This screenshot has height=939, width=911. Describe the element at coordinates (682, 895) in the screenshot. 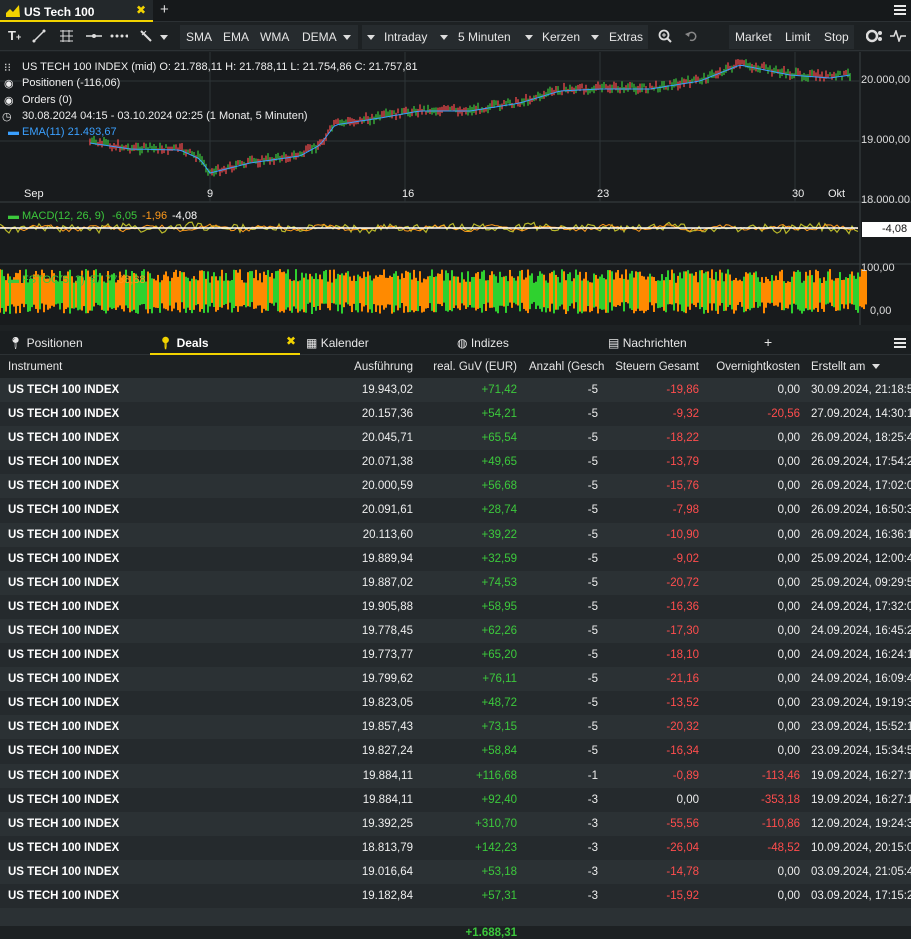

I see `tax-cell: -15,92` at that location.